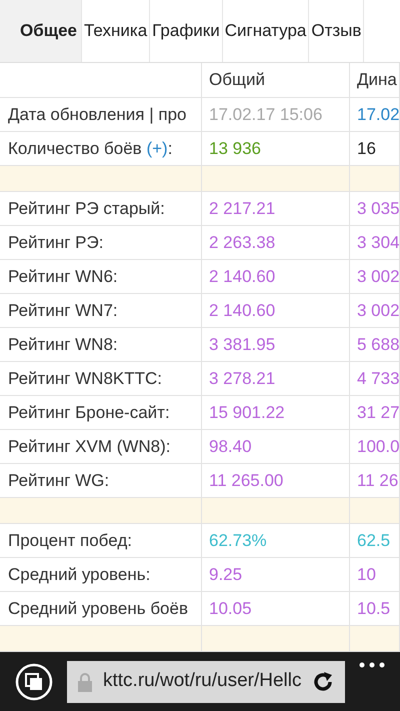 The height and width of the screenshot is (711, 400). What do you see at coordinates (56, 243) in the screenshot?
I see `row-label: Рейтинг РЭ:` at bounding box center [56, 243].